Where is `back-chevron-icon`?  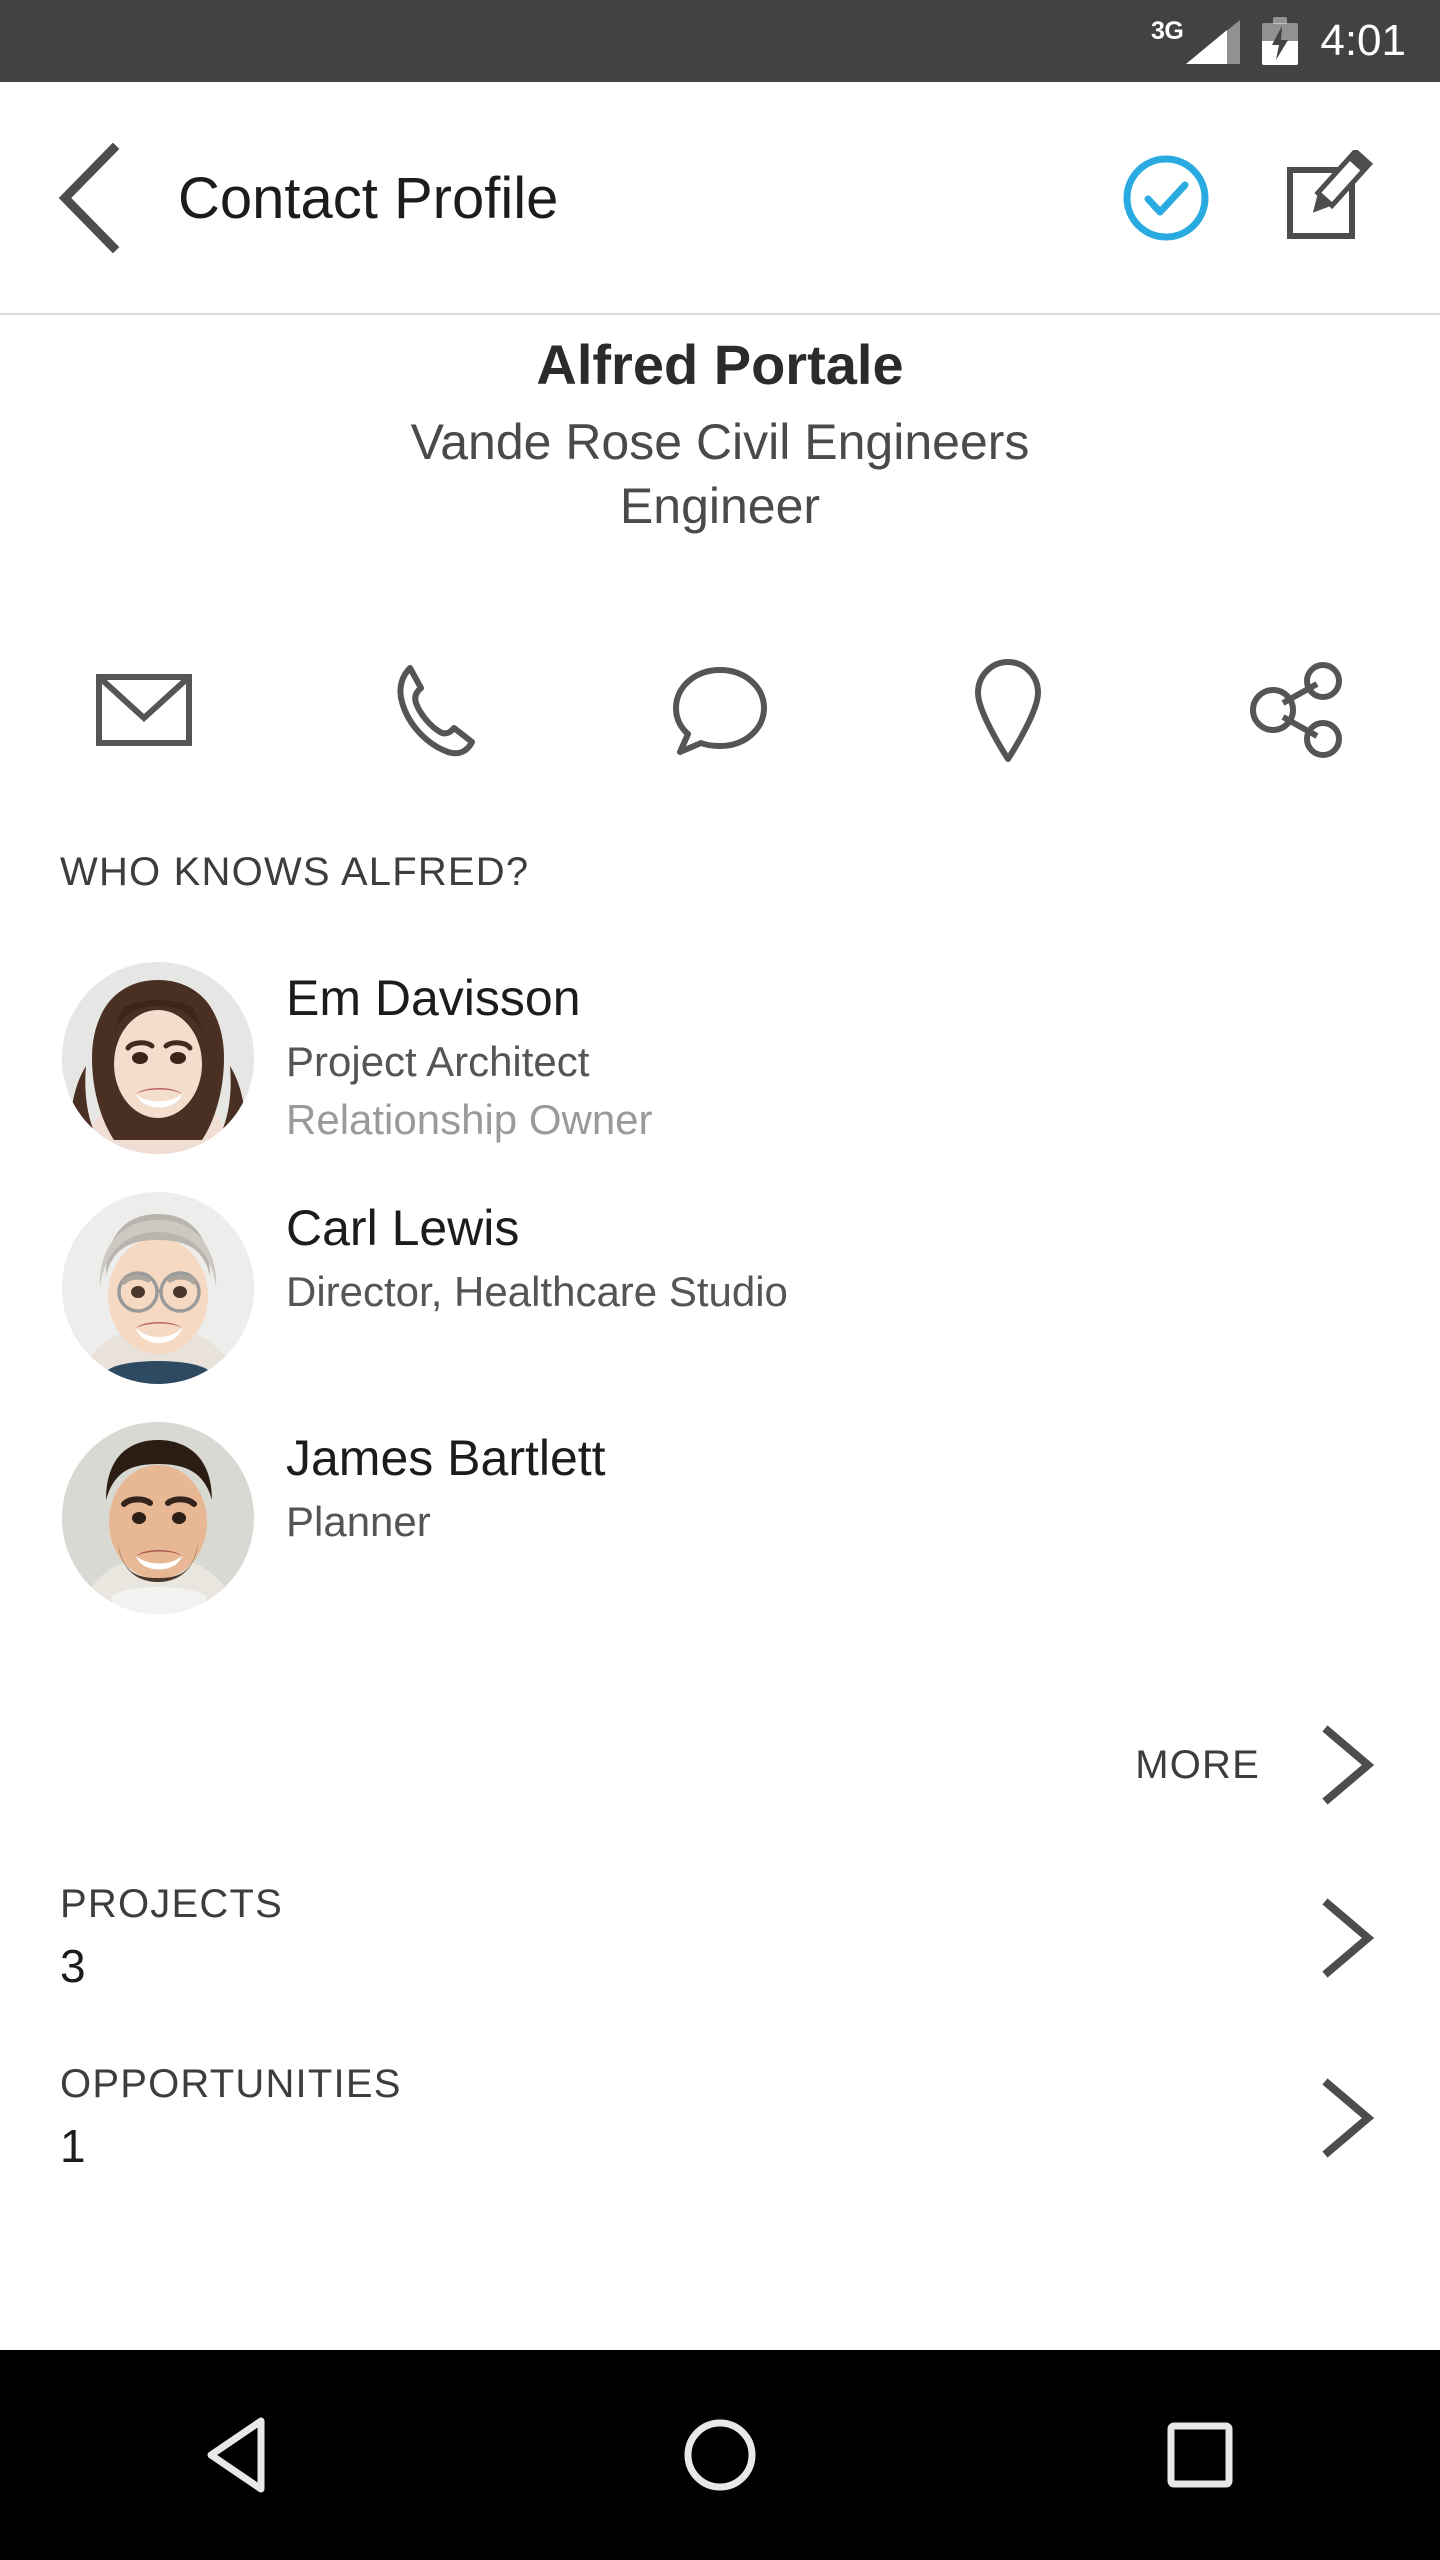 back-chevron-icon is located at coordinates (89, 198).